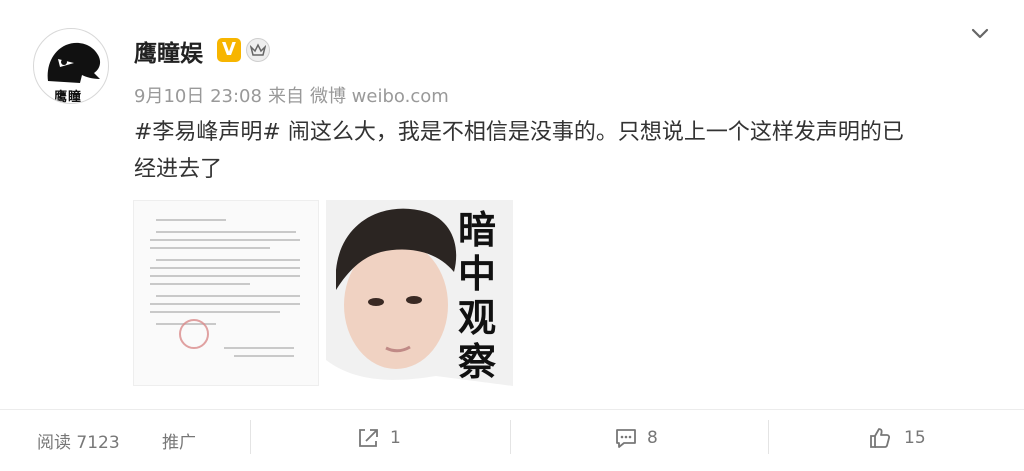  I want to click on via-label: 来自, so click(285, 96).